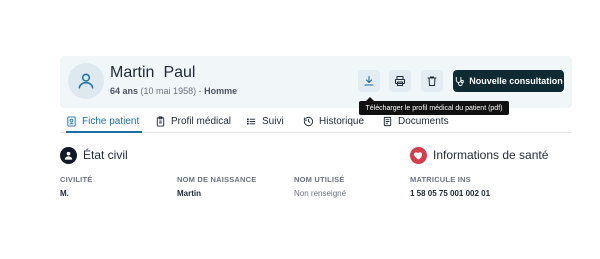 The height and width of the screenshot is (259, 600). I want to click on tab-label: Fiche patient, so click(111, 121).